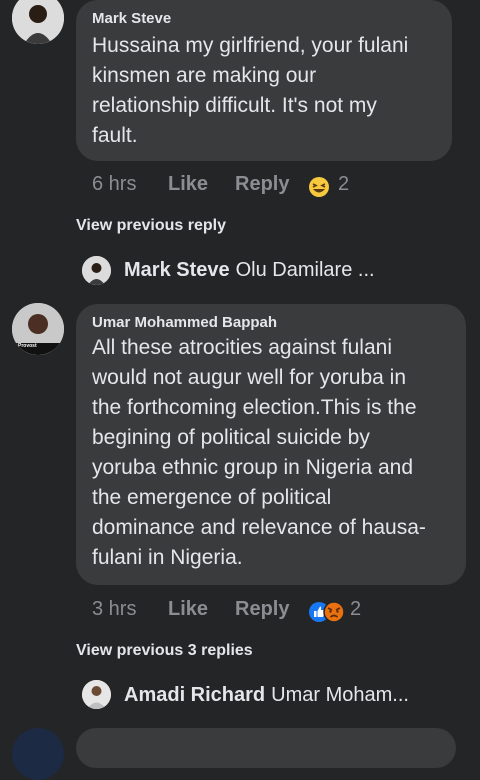 Image resolution: width=480 pixels, height=780 pixels. What do you see at coordinates (319, 187) in the screenshot?
I see `laughing-emoji-icon` at bounding box center [319, 187].